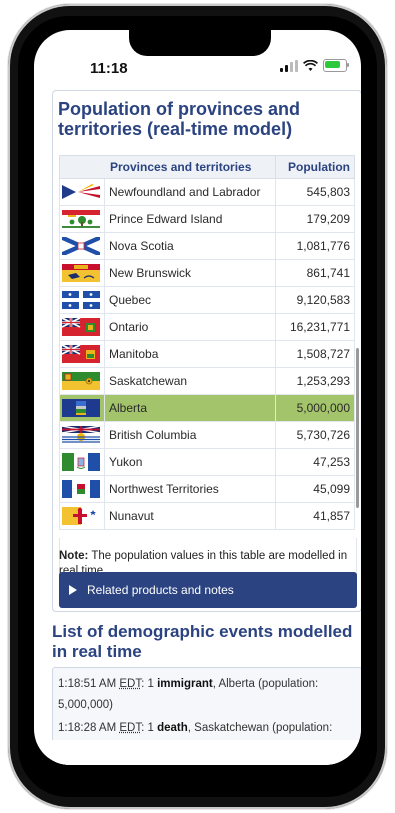 This screenshot has width=395, height=813. Describe the element at coordinates (190, 381) in the screenshot. I see `province-name: Saskatchewan` at that location.